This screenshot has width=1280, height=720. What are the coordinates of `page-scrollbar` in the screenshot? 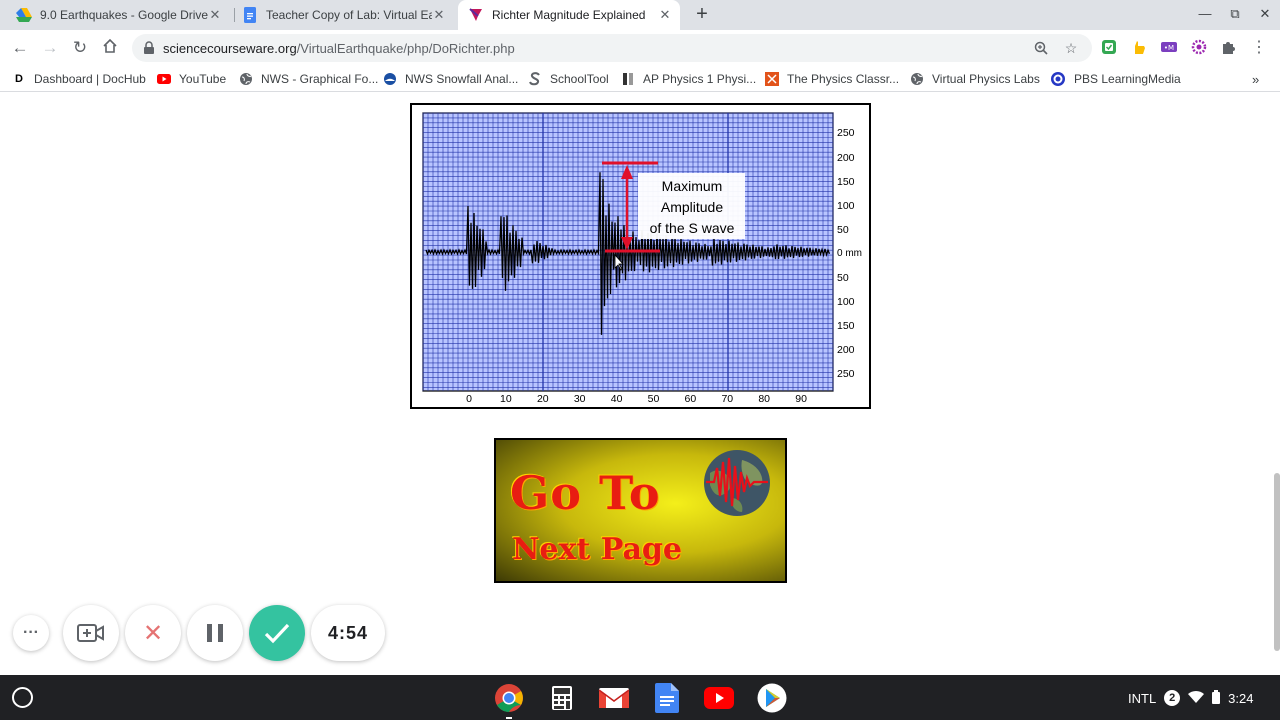 It's located at (1277, 562).